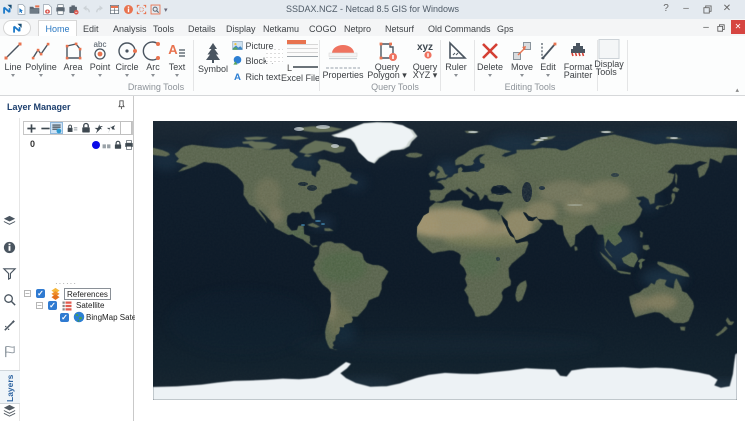  Describe the element at coordinates (100, 44) in the screenshot. I see `svg-text: abc` at that location.